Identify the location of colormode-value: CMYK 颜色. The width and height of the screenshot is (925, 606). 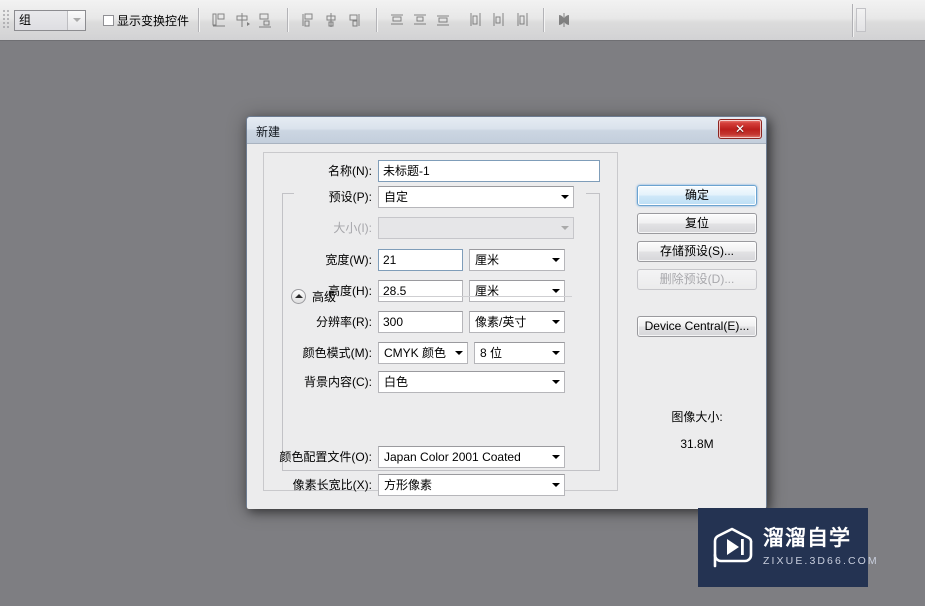
(415, 353).